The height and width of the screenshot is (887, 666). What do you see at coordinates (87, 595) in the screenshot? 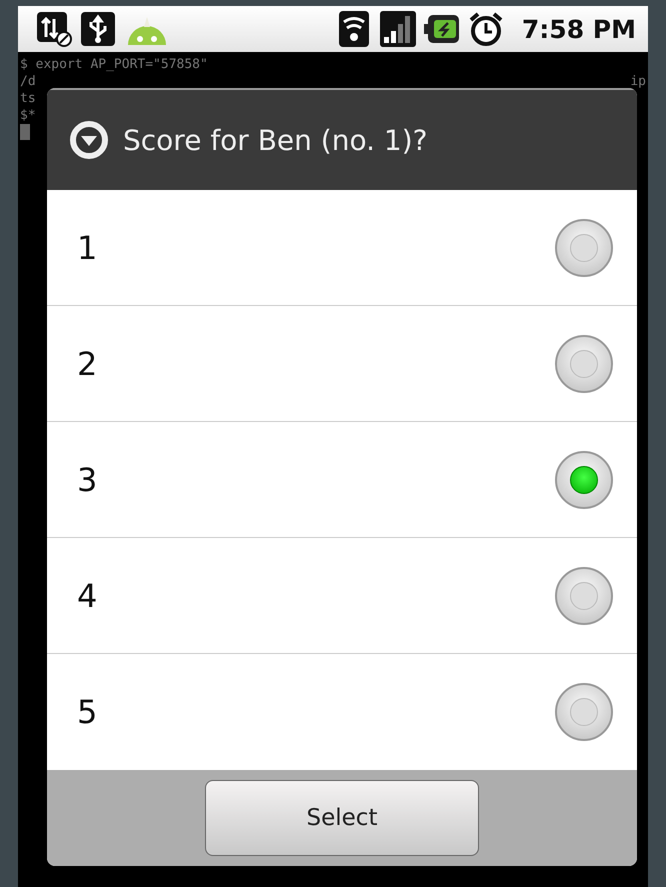
I see `option-label: 4` at bounding box center [87, 595].